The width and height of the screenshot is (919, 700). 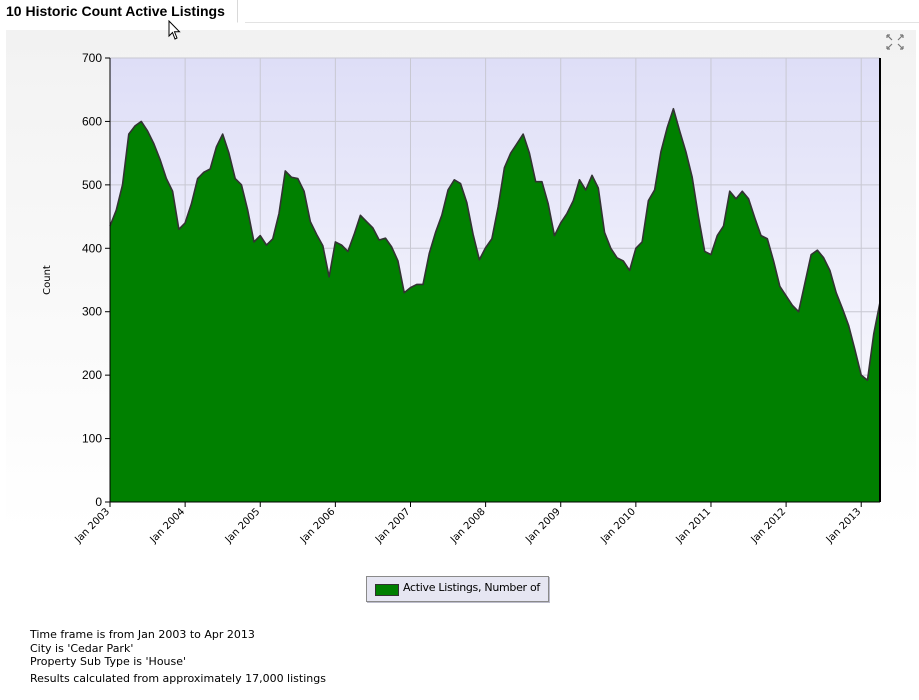 I want to click on y-tick-label: 200, so click(x=92, y=375).